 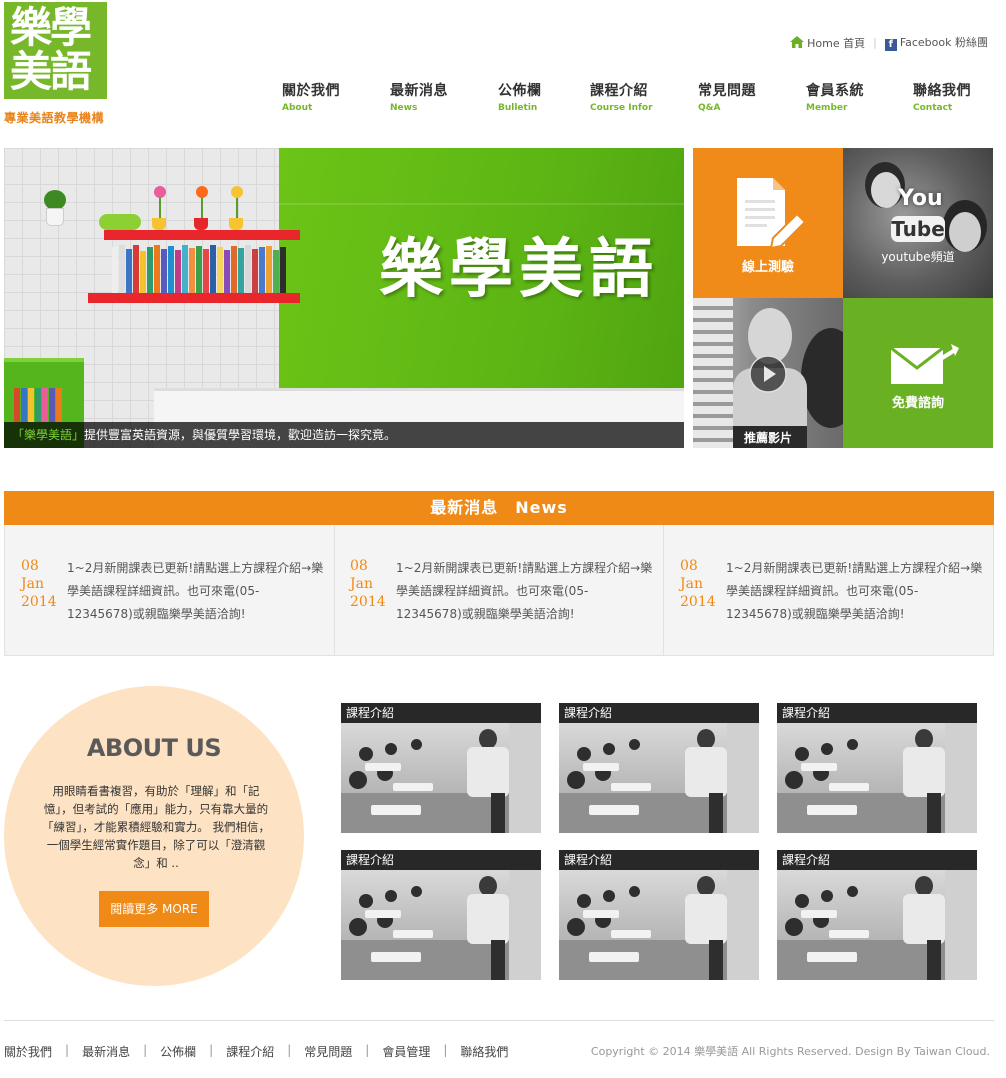 What do you see at coordinates (520, 96) in the screenshot?
I see `nav-item-bulletin: 公佈欄 Bulletin` at bounding box center [520, 96].